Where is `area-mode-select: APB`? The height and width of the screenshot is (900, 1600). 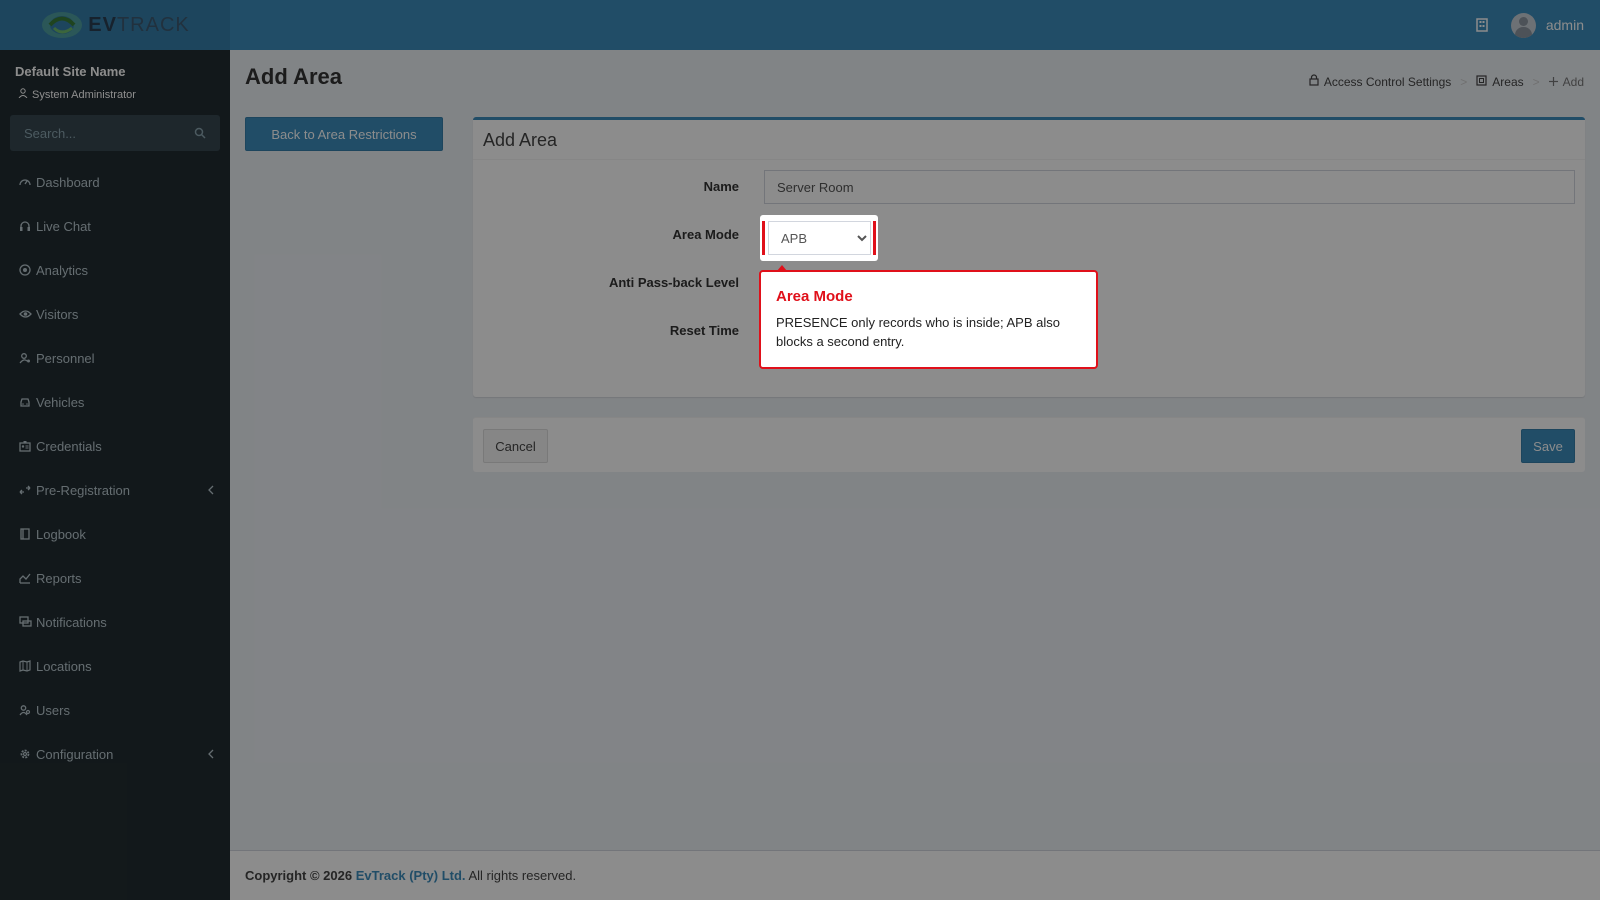 area-mode-select: APB is located at coordinates (819, 238).